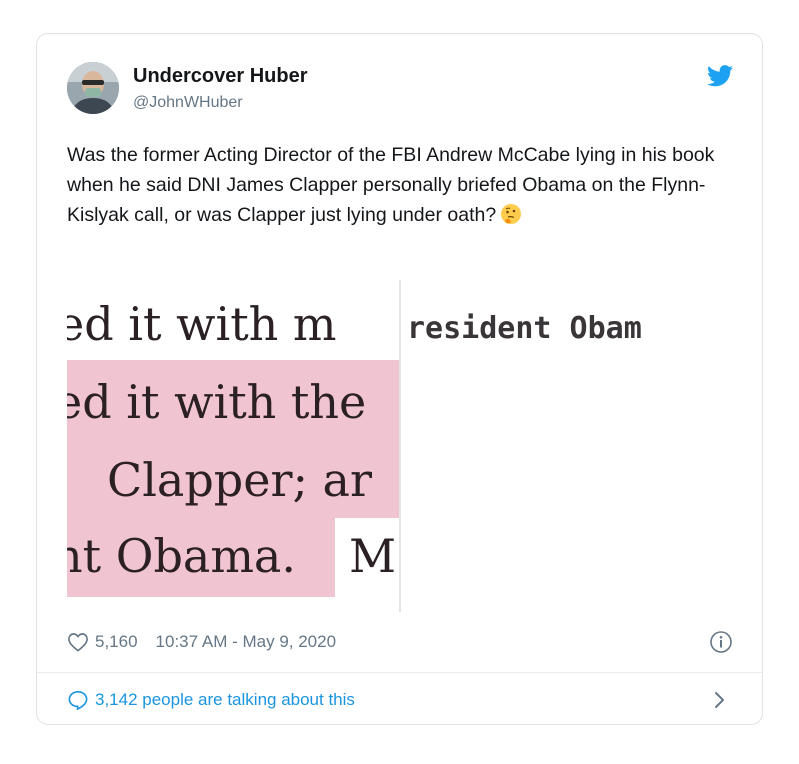 The height and width of the screenshot is (764, 799). I want to click on heart-outline-icon, so click(78, 642).